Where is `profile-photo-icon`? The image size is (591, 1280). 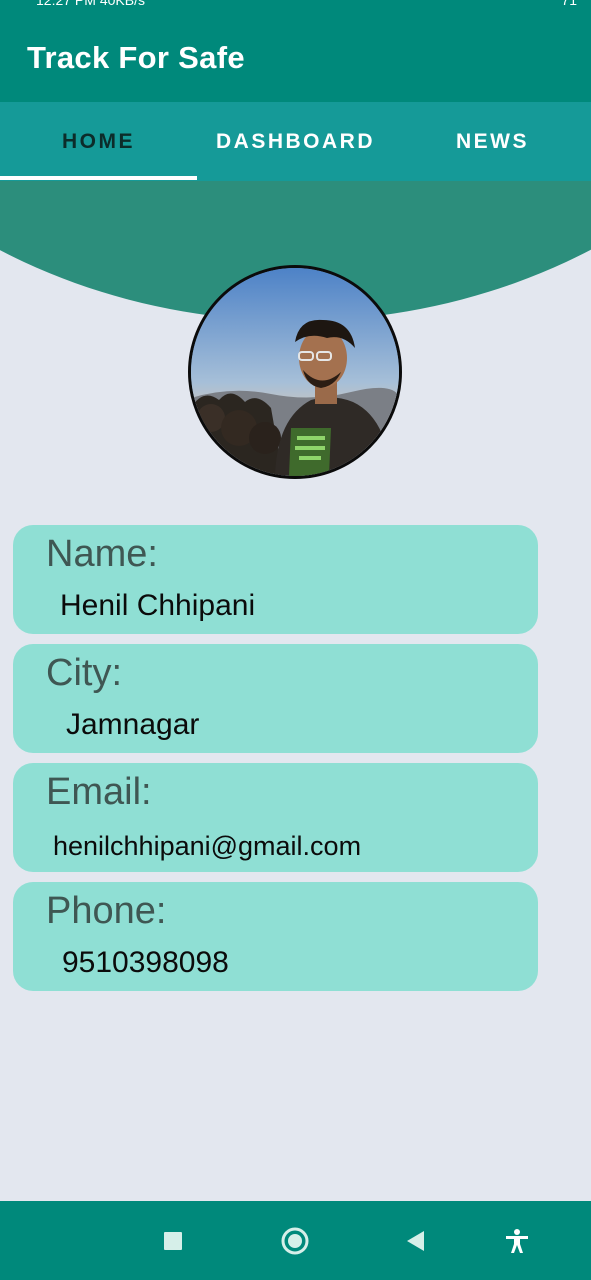 profile-photo-icon is located at coordinates (295, 372).